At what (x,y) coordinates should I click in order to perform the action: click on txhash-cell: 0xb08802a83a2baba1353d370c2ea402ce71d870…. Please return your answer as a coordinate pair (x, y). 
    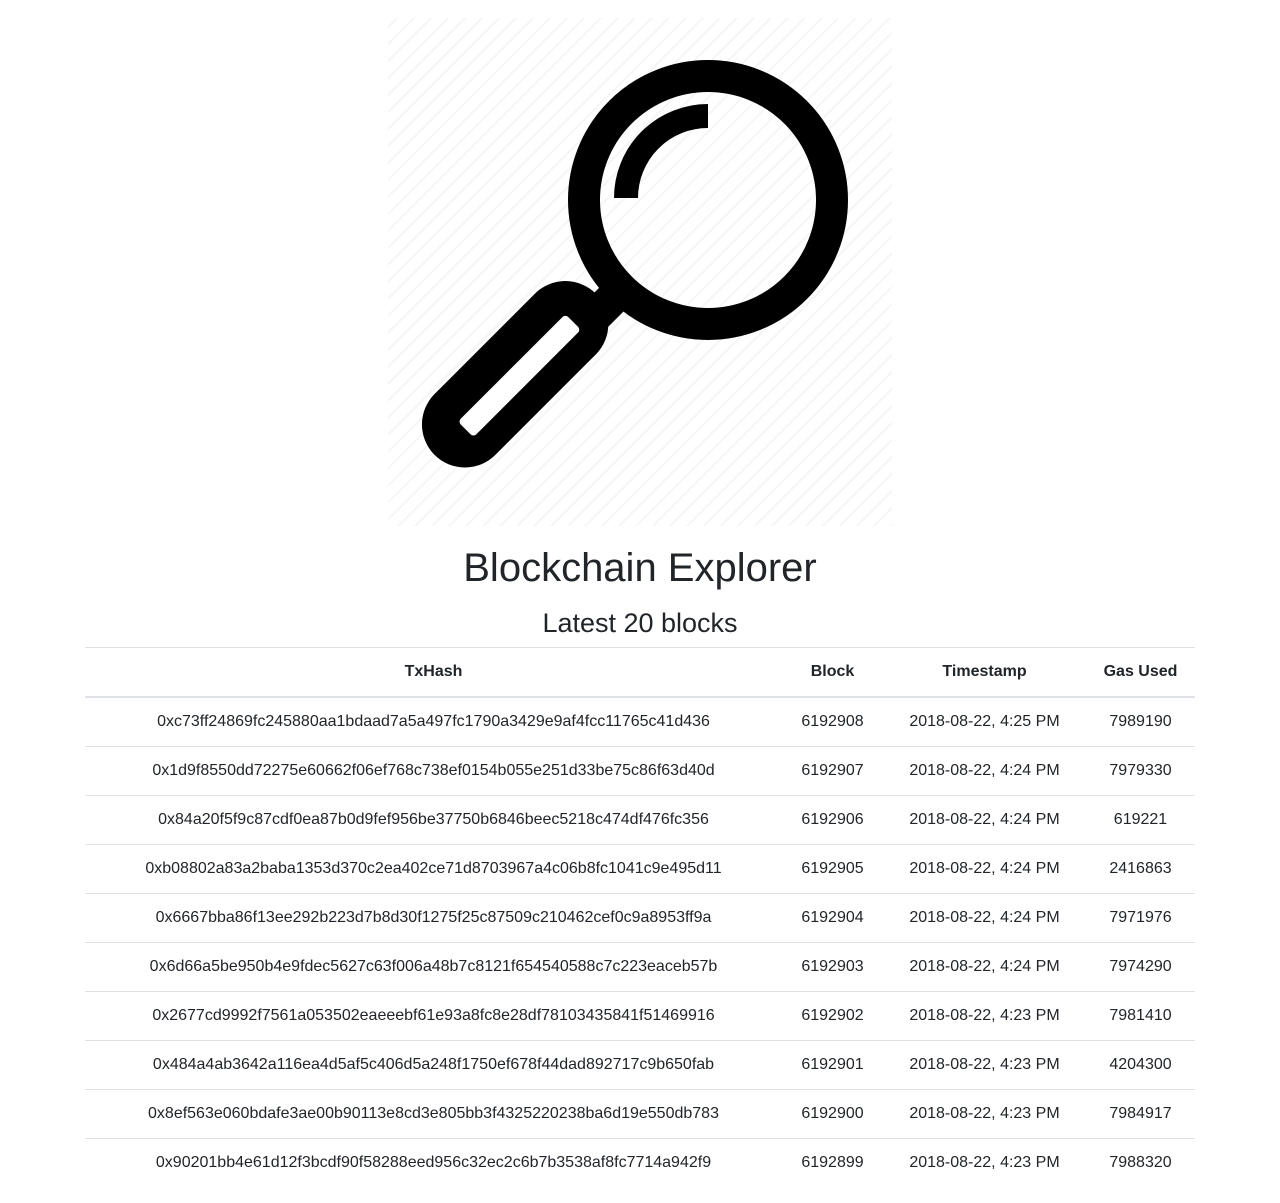
    Looking at the image, I should click on (433, 869).